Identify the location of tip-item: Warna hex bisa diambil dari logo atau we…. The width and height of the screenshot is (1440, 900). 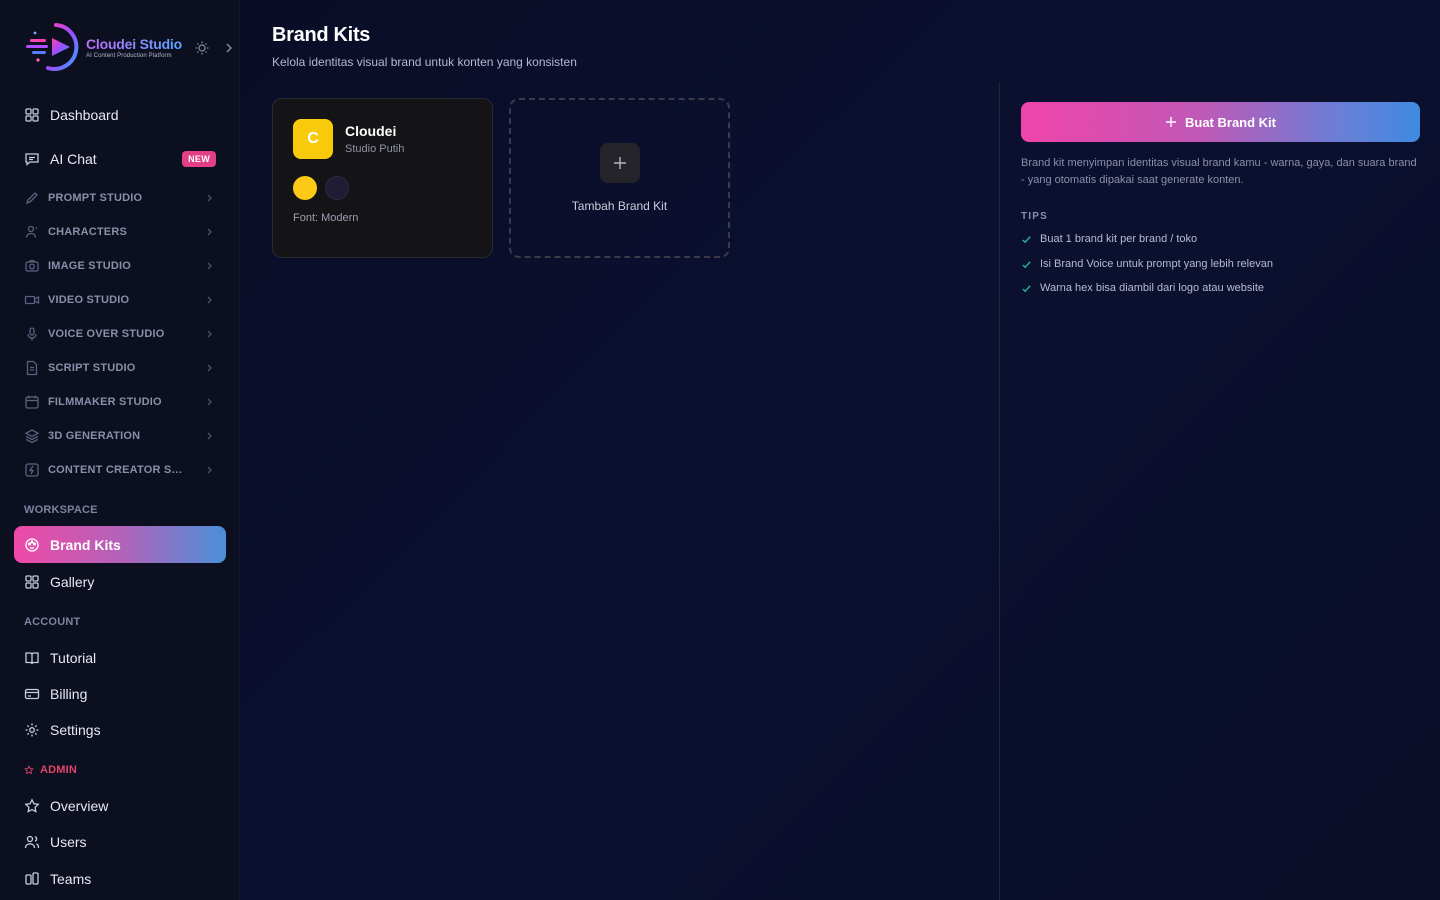
(1142, 288).